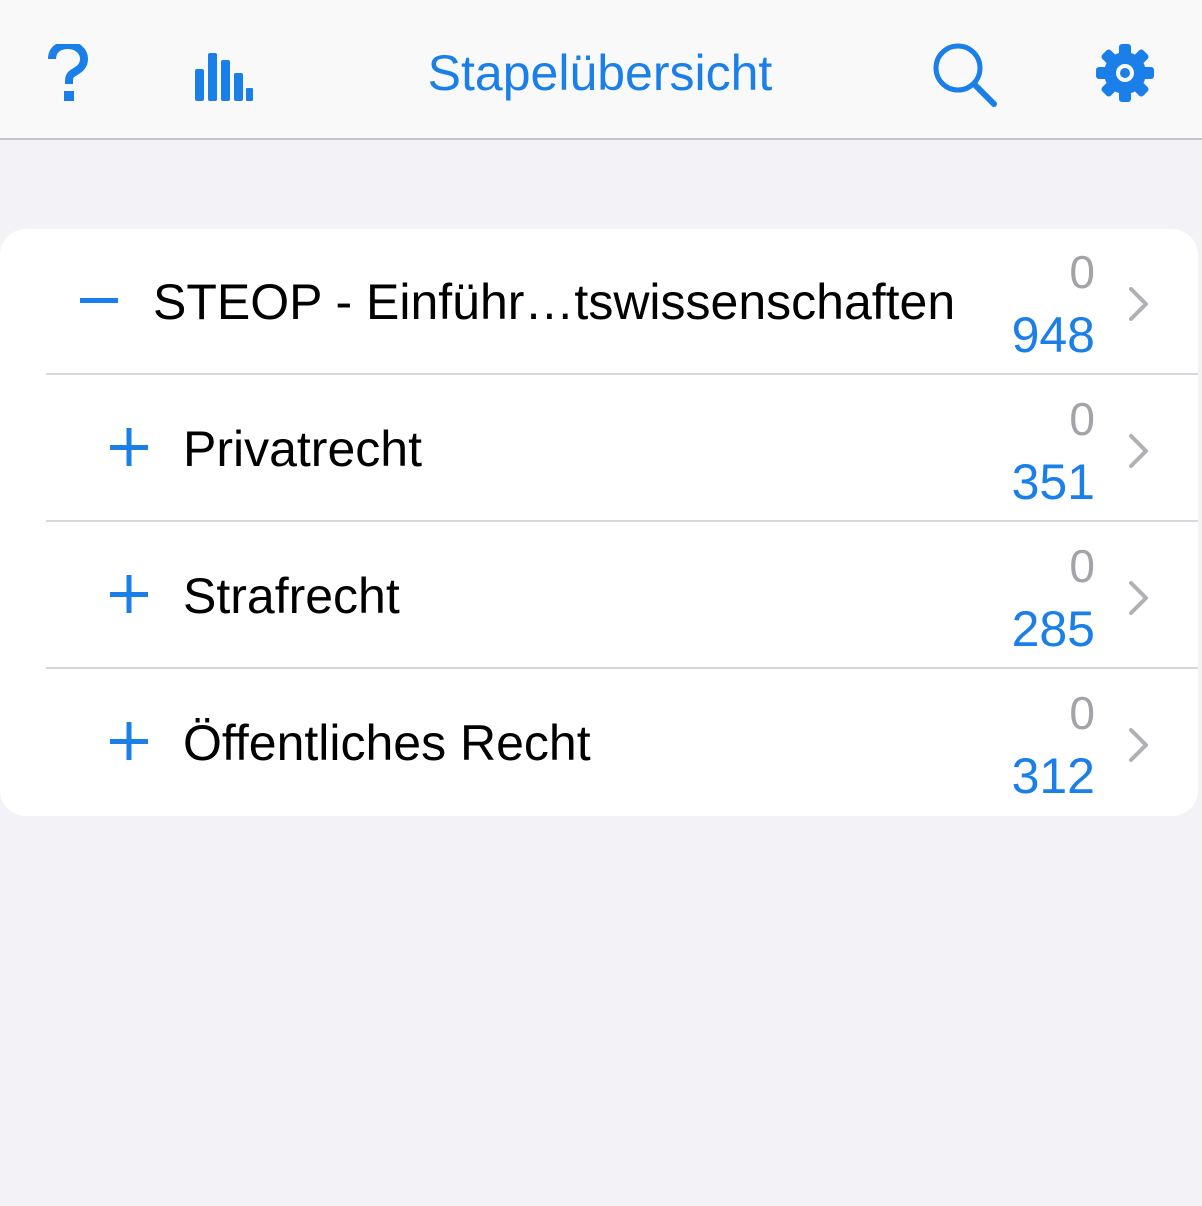  Describe the element at coordinates (599, 743) in the screenshot. I see `deck-row: Öffentliches Recht 0 312` at that location.